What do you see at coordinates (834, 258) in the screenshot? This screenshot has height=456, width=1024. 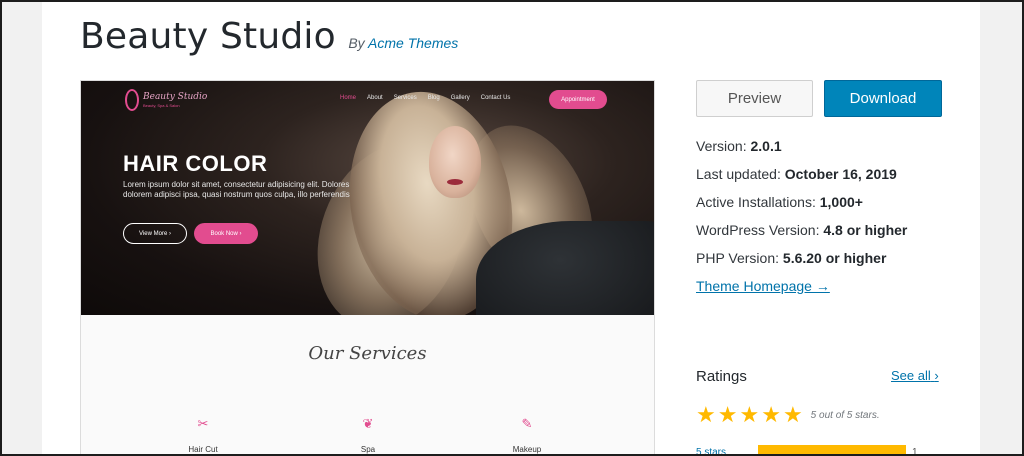 I see `php-version-value: 5.6.20 or higher` at bounding box center [834, 258].